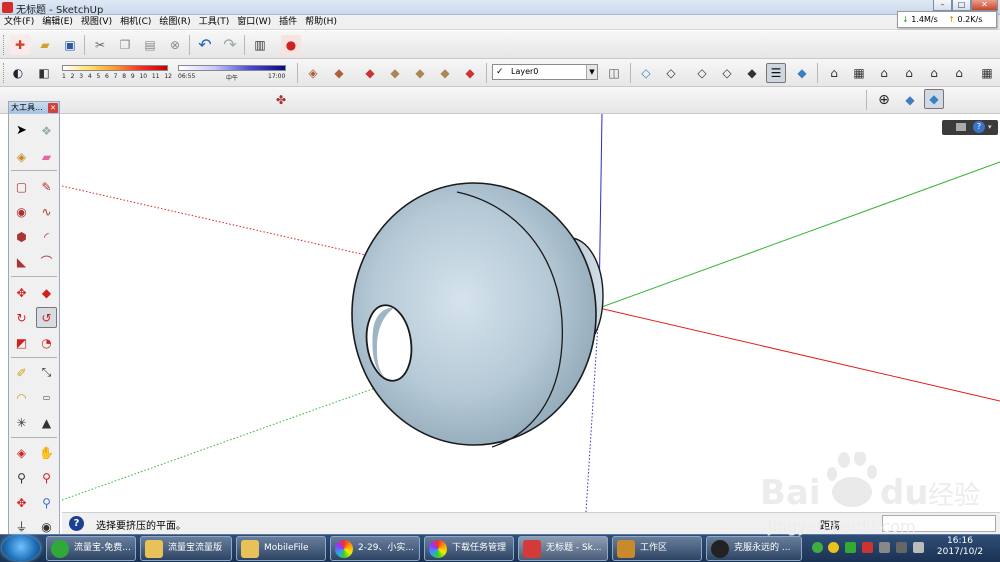 The height and width of the screenshot is (562, 1000). What do you see at coordinates (46, 261) in the screenshot?
I see `two-point-arc-icon: ⌒` at bounding box center [46, 261].